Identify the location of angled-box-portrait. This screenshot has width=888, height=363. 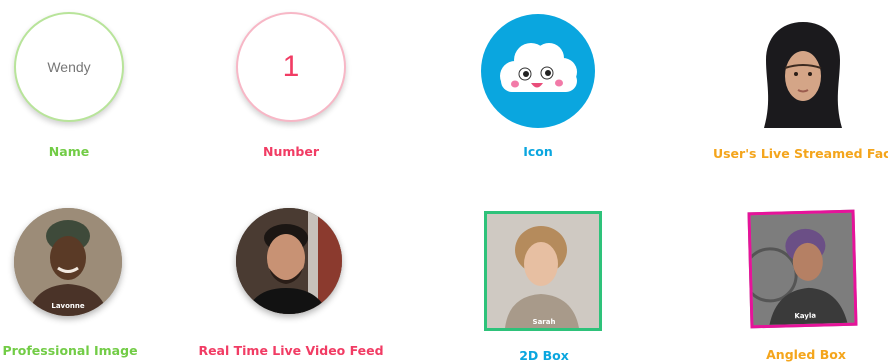
(802, 269).